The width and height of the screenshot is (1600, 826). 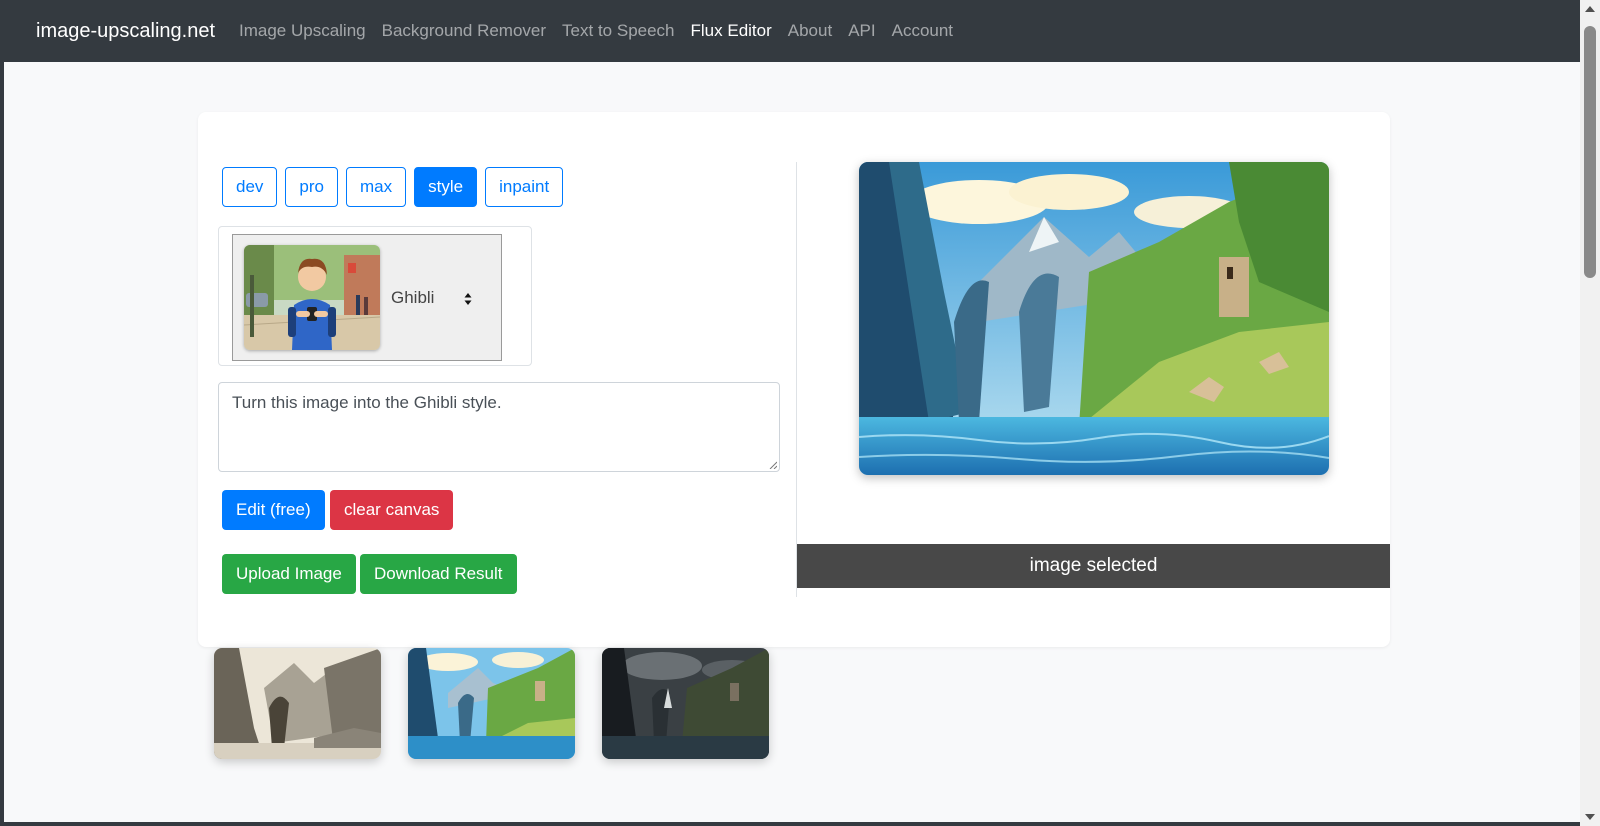 What do you see at coordinates (273, 510) in the screenshot?
I see `edit-button: Edit (free)` at bounding box center [273, 510].